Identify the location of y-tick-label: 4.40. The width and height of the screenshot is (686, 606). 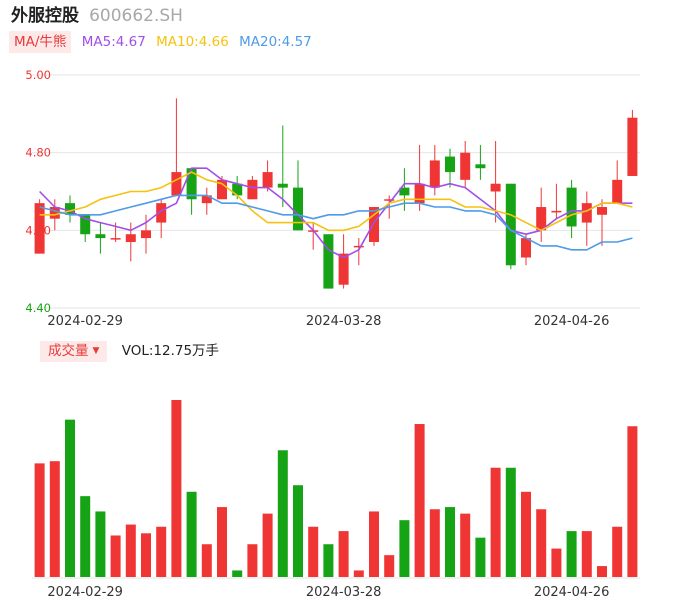
(38, 308).